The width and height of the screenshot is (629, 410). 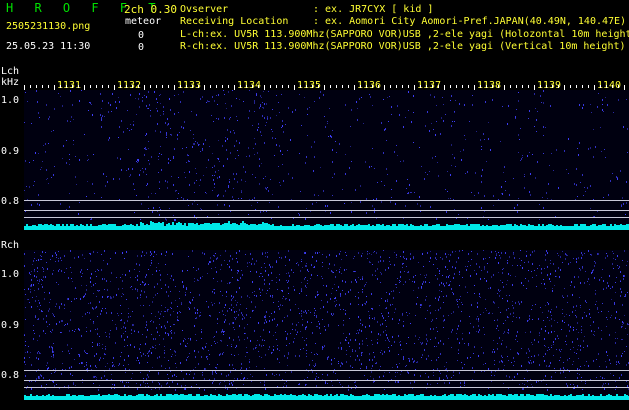 What do you see at coordinates (234, 21) in the screenshot?
I see `location-label: Receiving Location` at bounding box center [234, 21].